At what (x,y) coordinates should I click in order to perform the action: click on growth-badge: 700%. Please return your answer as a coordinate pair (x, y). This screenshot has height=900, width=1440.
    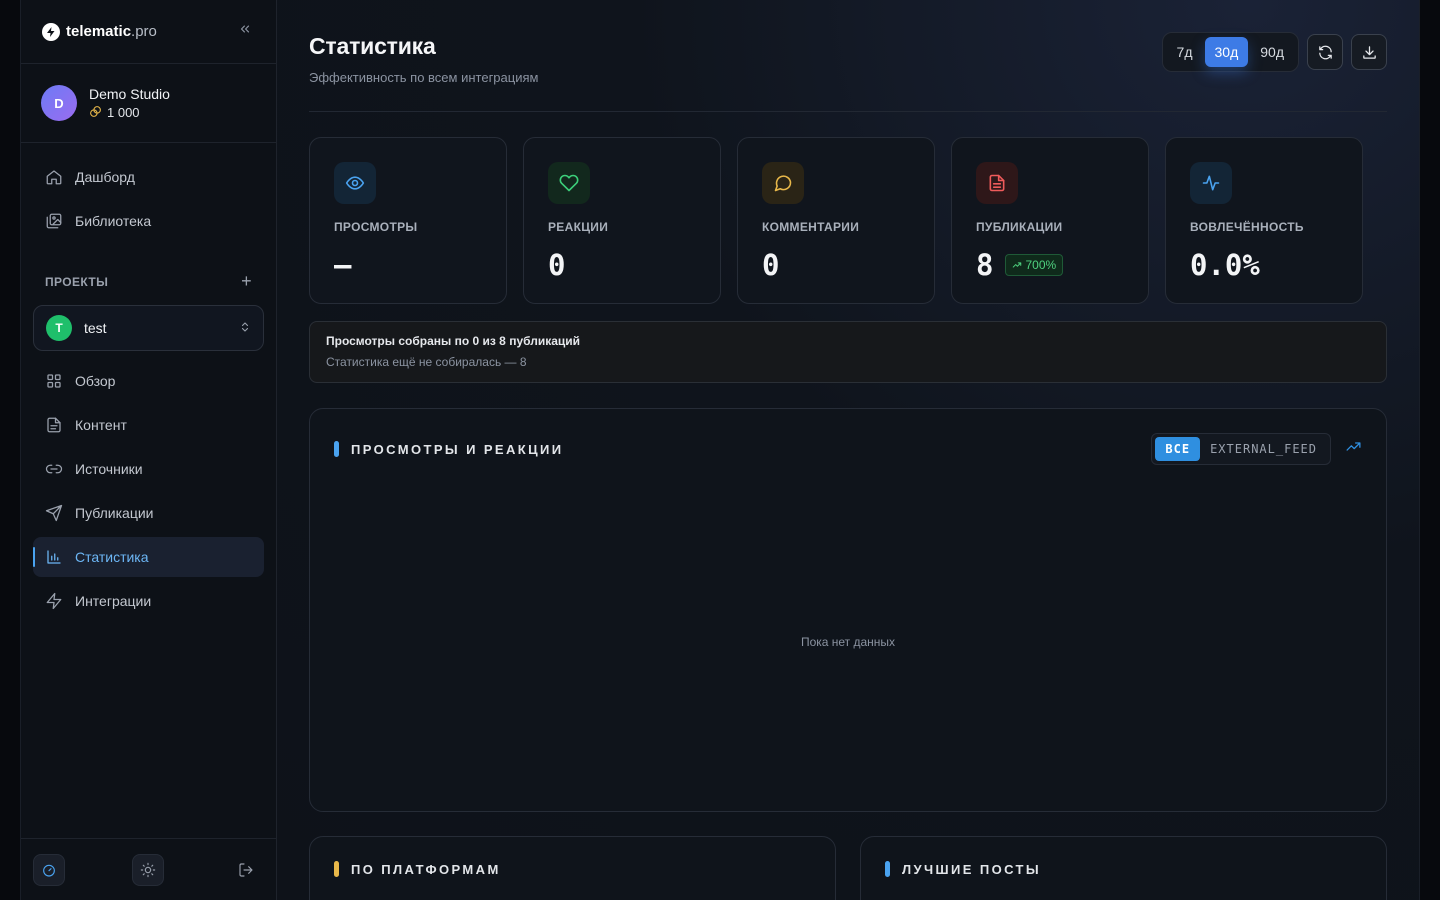
    Looking at the image, I should click on (1034, 265).